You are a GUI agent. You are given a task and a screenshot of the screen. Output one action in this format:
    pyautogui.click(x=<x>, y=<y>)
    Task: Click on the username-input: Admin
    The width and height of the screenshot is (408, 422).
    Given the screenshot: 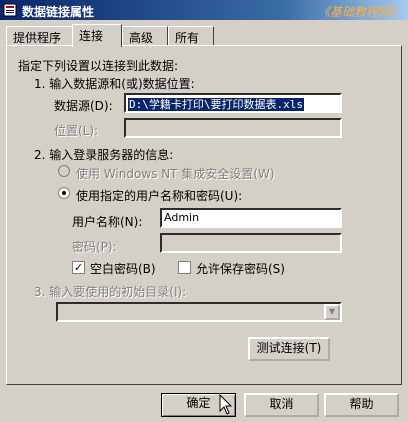 What is the action you would take?
    pyautogui.click(x=251, y=218)
    